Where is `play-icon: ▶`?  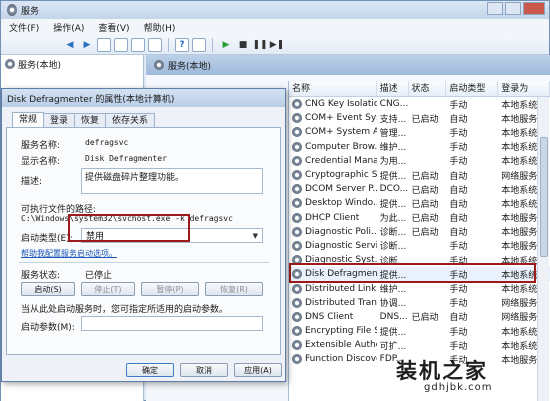
play-icon: ▶ is located at coordinates (226, 45).